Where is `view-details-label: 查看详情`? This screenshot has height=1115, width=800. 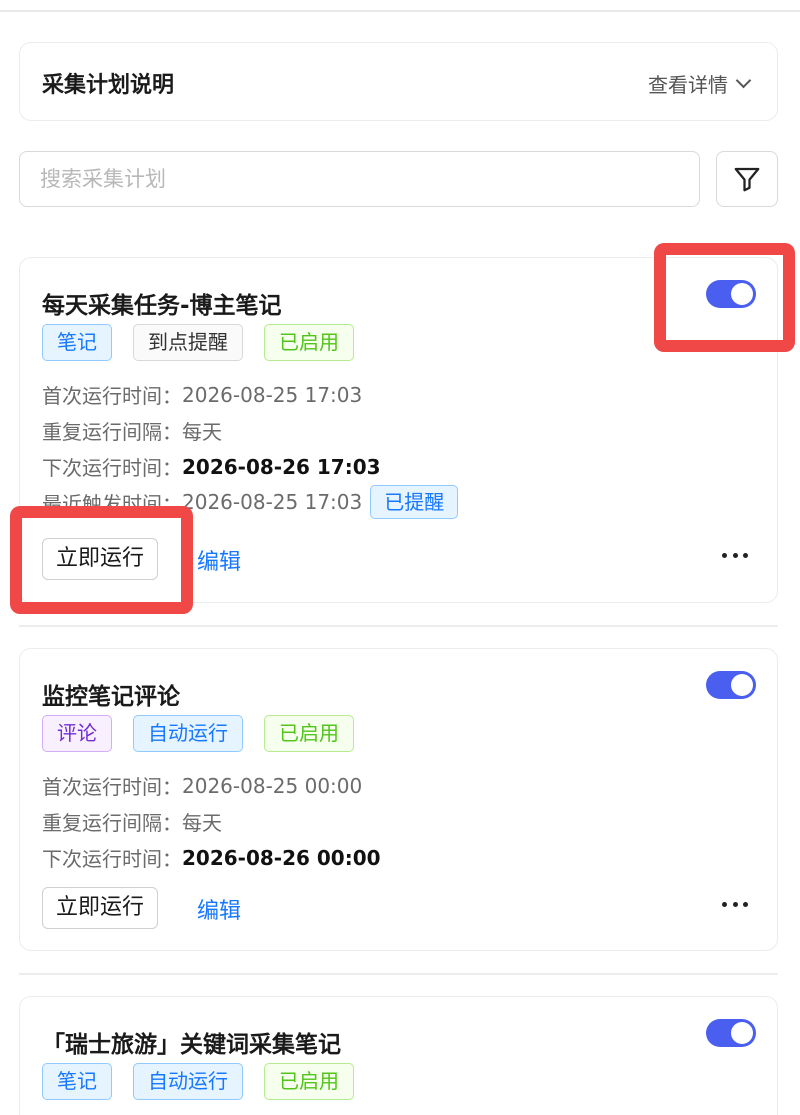
view-details-label: 查看详情 is located at coordinates (688, 85).